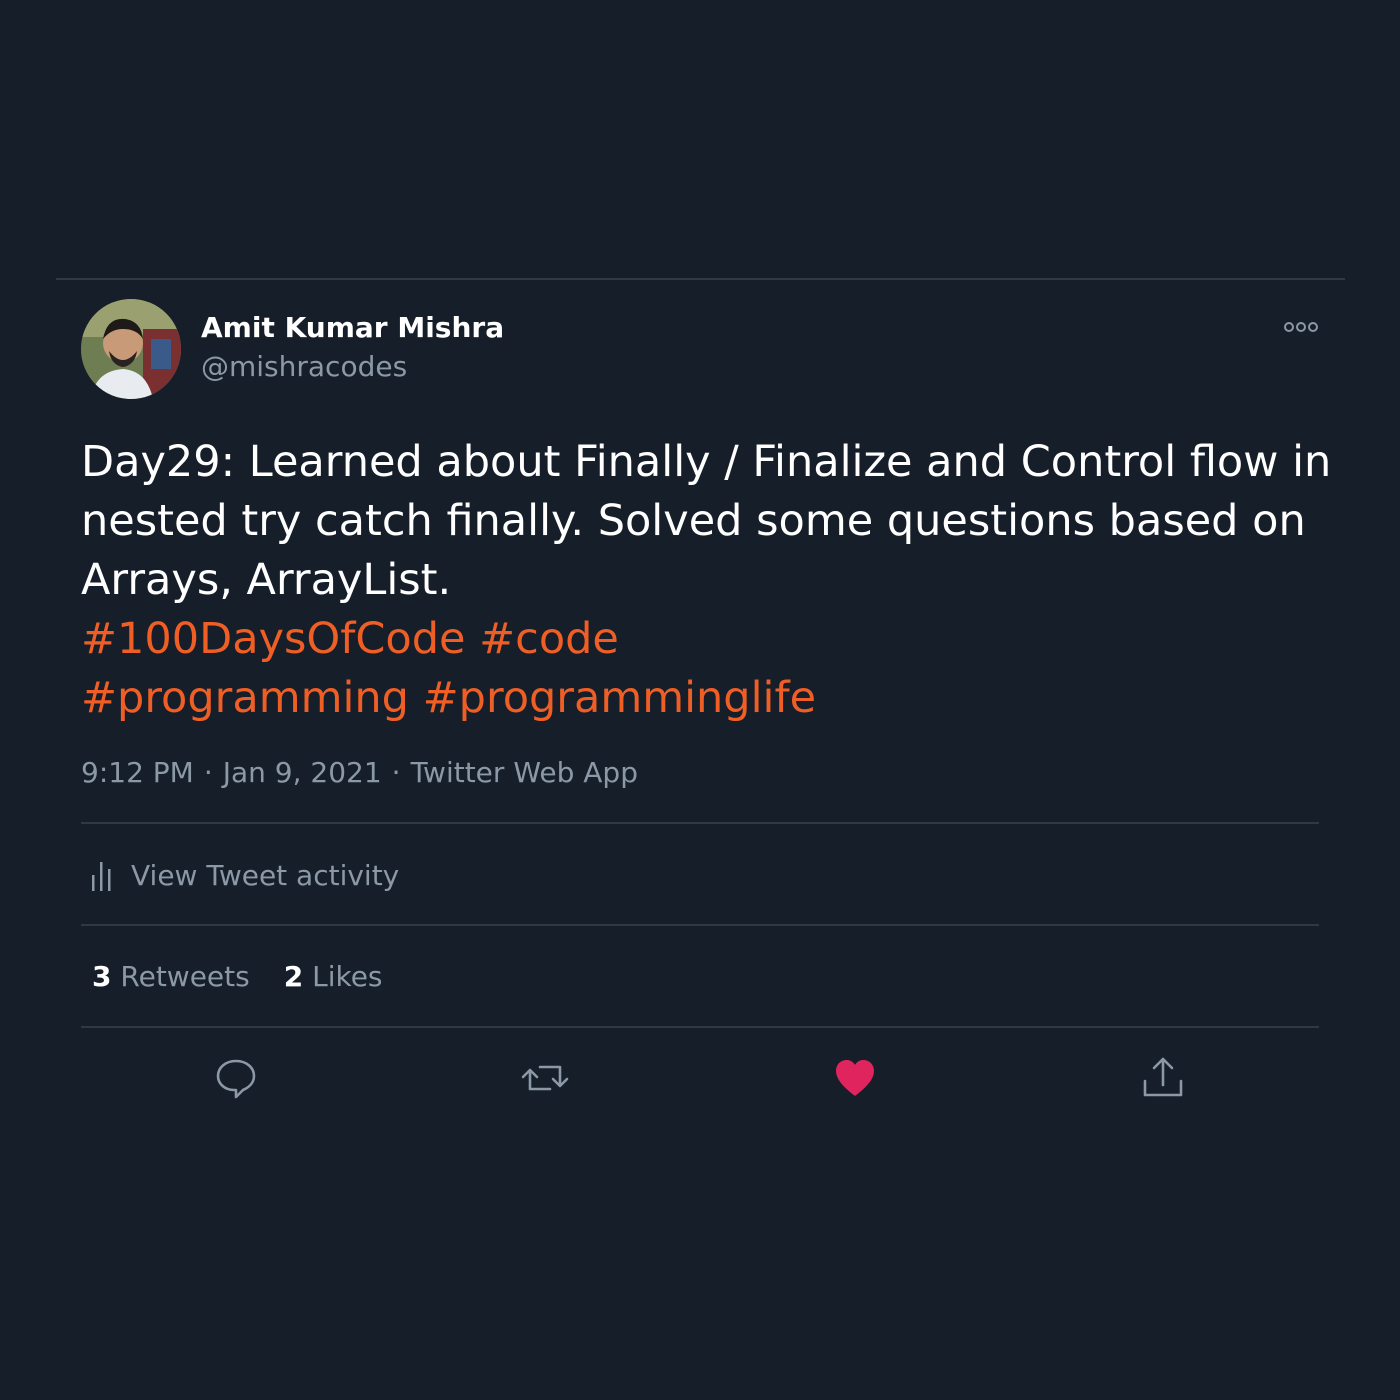 Image resolution: width=1400 pixels, height=1400 pixels. I want to click on hashtag-programming: #programming, so click(245, 698).